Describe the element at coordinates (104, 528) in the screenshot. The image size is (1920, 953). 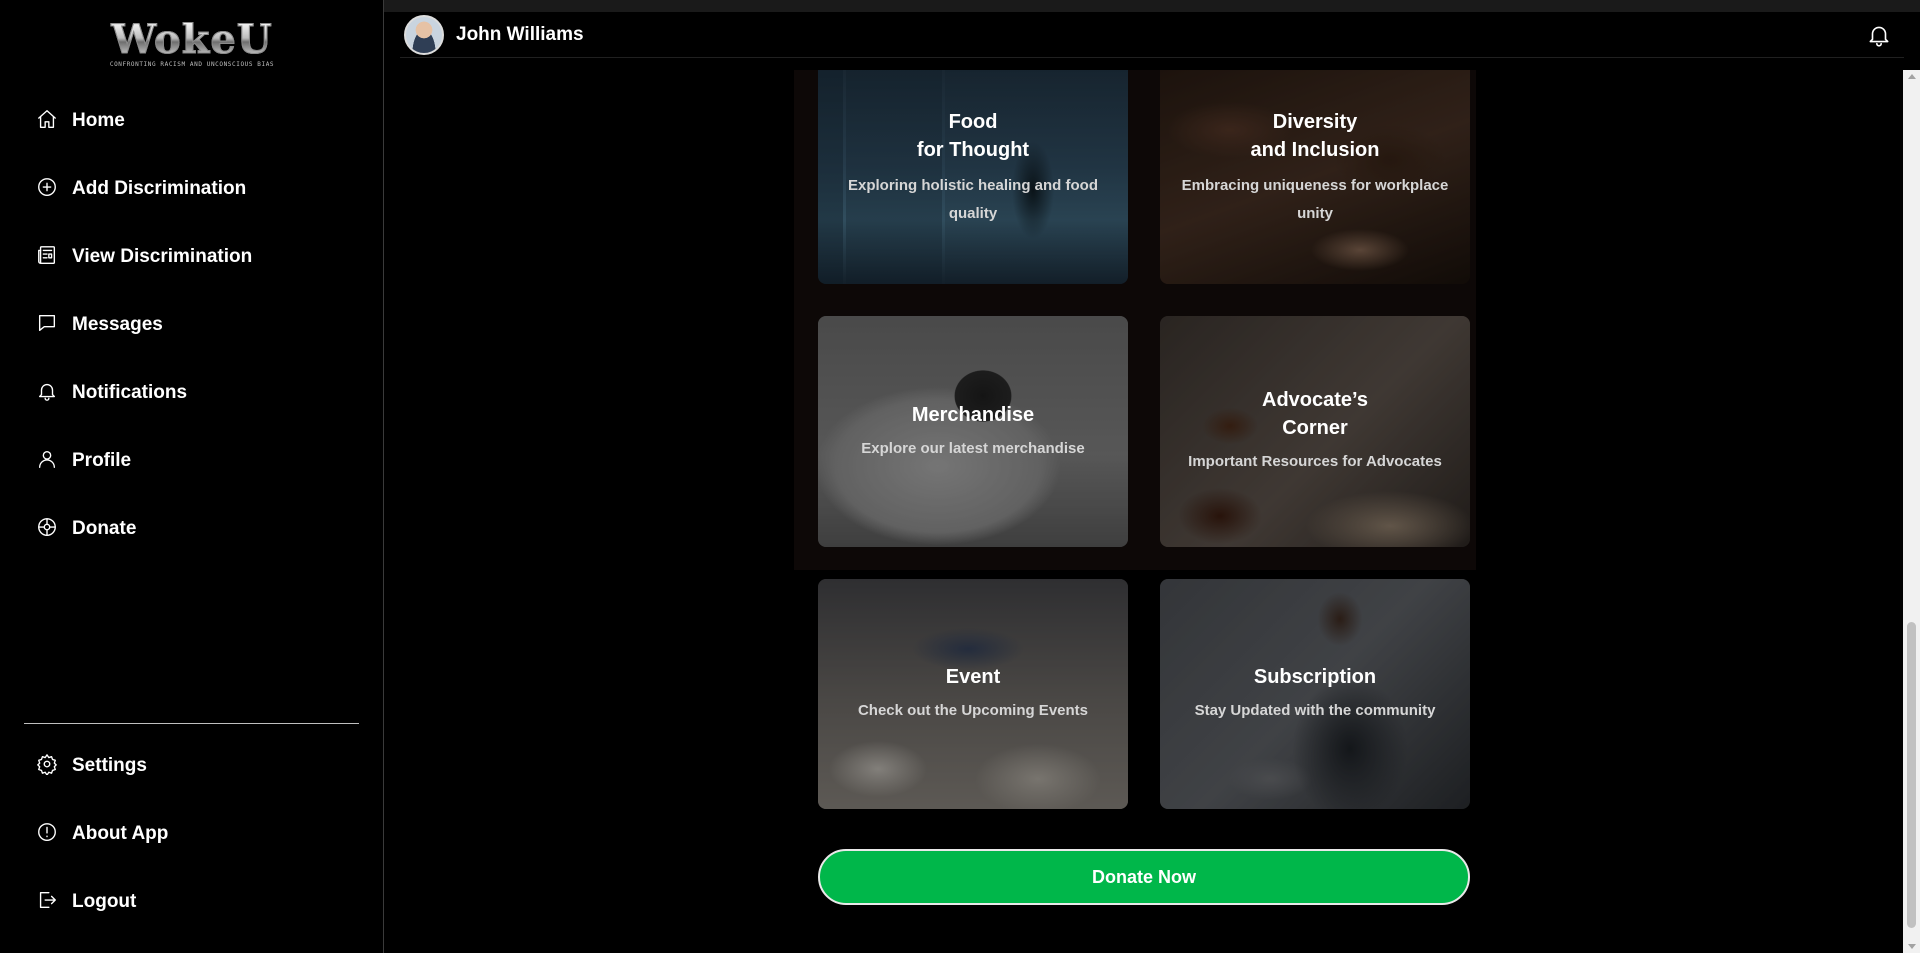
I see `sidebar-item-label: Donate` at that location.